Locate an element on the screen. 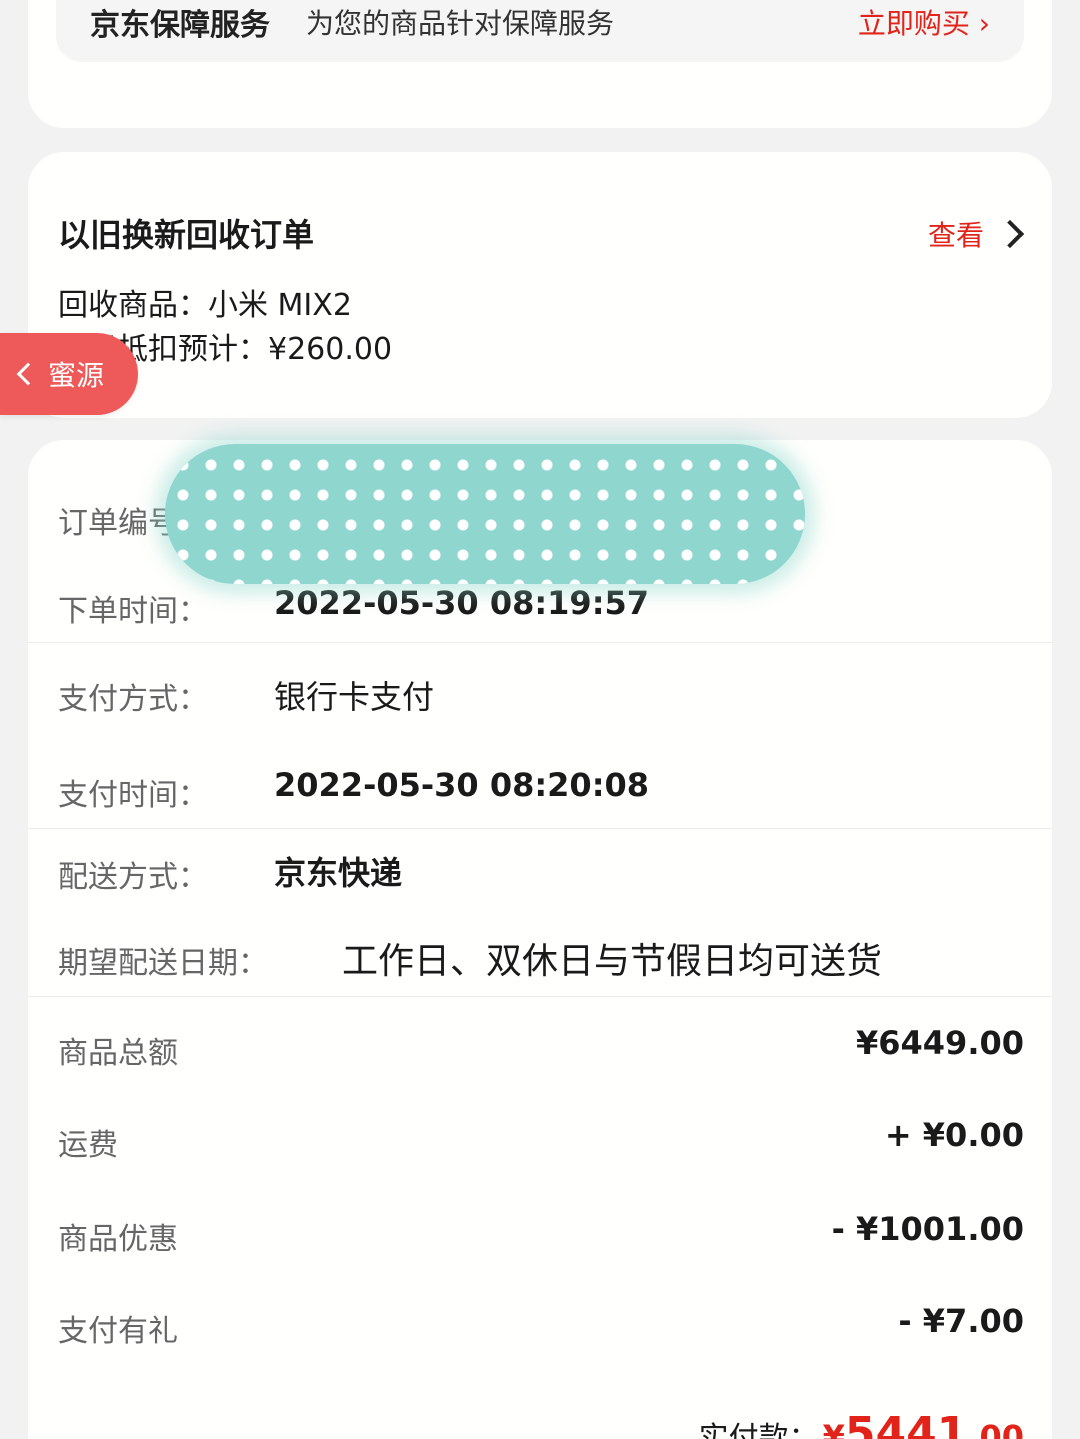 Image resolution: width=1080 pixels, height=1439 pixels. expected-date-value: 工作日、双休日与节假日均可送货 is located at coordinates (612, 961).